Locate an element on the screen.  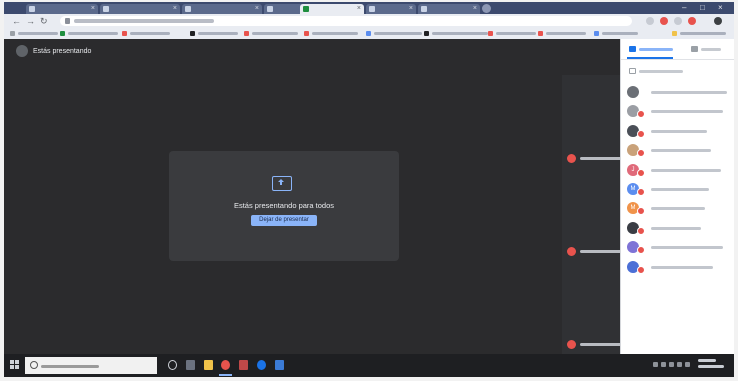
new-tab-button is located at coordinates (486, 8).